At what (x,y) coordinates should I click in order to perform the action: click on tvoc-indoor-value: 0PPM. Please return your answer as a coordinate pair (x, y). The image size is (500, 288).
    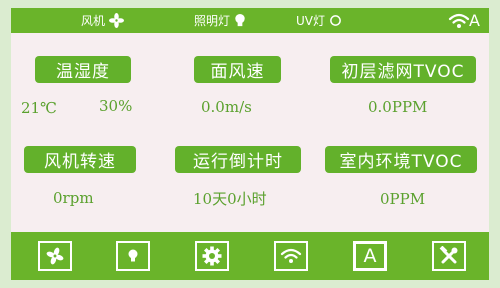
    Looking at the image, I should click on (403, 199).